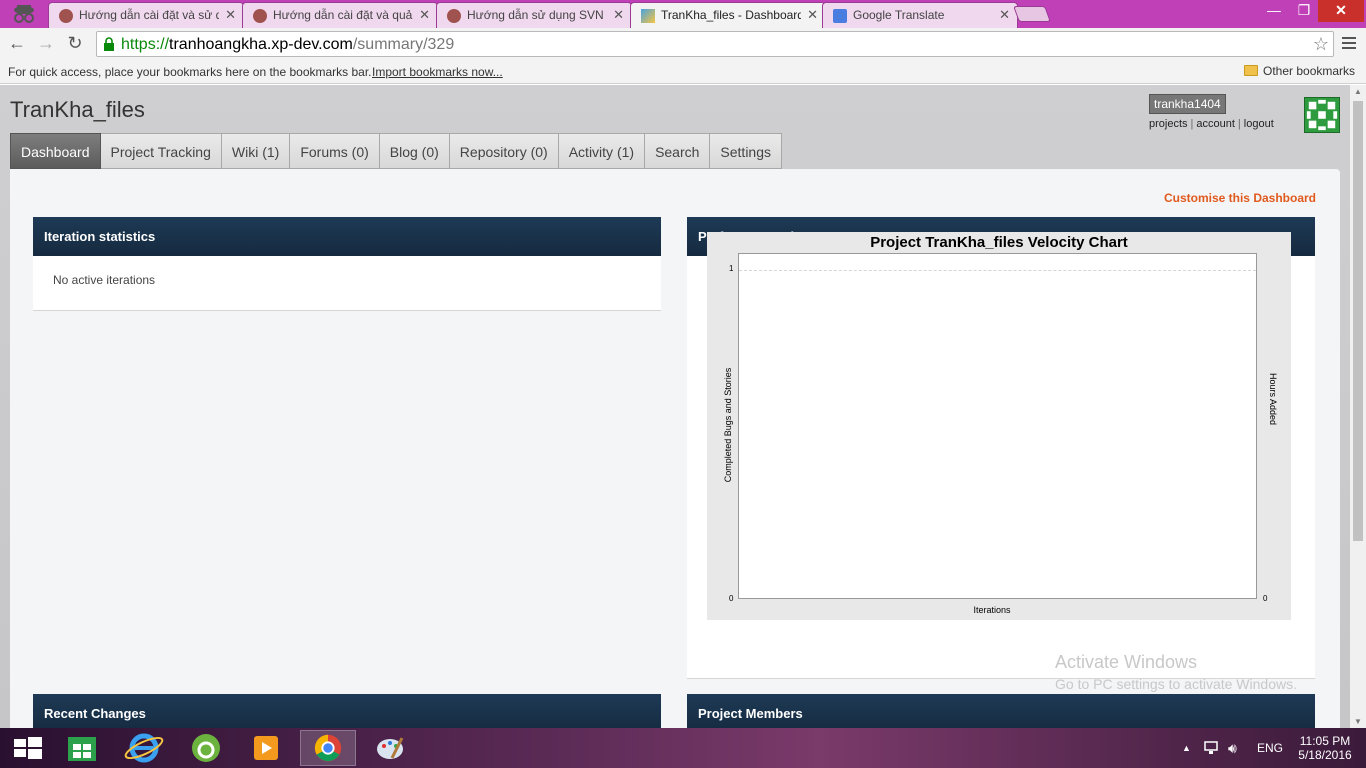 This screenshot has width=1366, height=768. I want to click on recent-changes-panel: Recent Changes, so click(347, 711).